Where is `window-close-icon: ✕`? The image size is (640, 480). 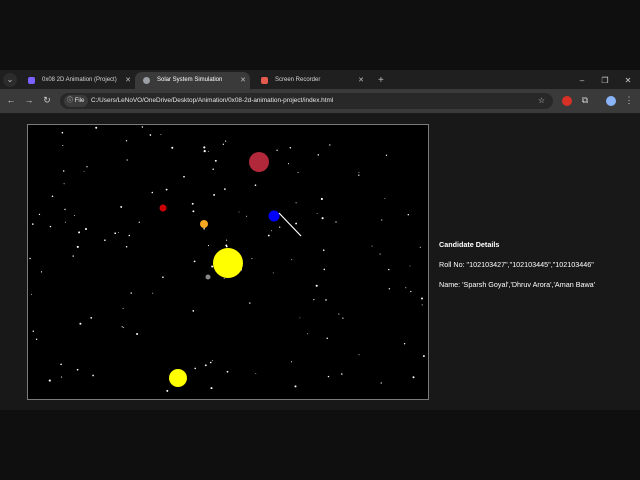
window-close-icon: ✕ is located at coordinates (628, 80).